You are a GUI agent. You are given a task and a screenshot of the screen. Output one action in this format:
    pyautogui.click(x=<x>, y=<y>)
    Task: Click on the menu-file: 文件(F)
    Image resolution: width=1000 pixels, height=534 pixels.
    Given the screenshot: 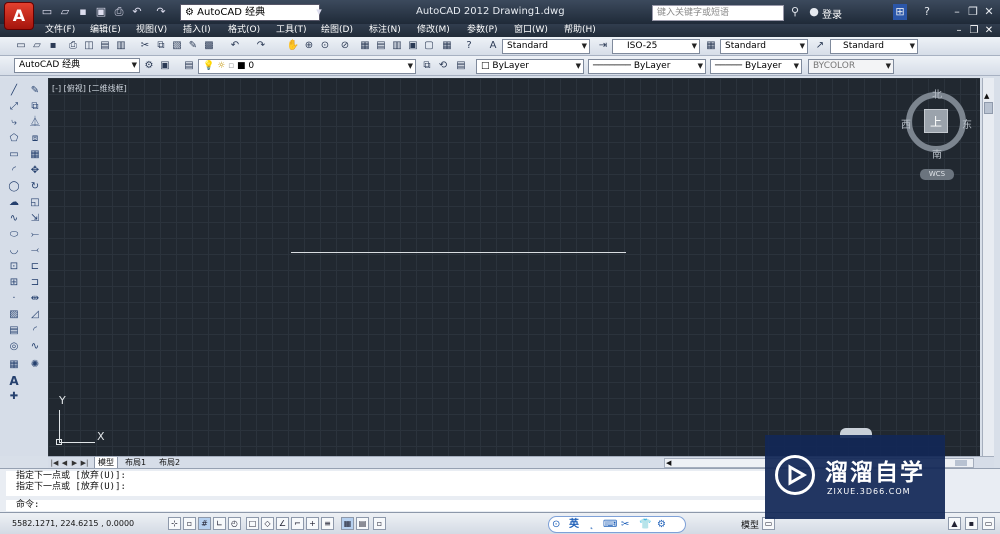 What is the action you would take?
    pyautogui.click(x=60, y=30)
    